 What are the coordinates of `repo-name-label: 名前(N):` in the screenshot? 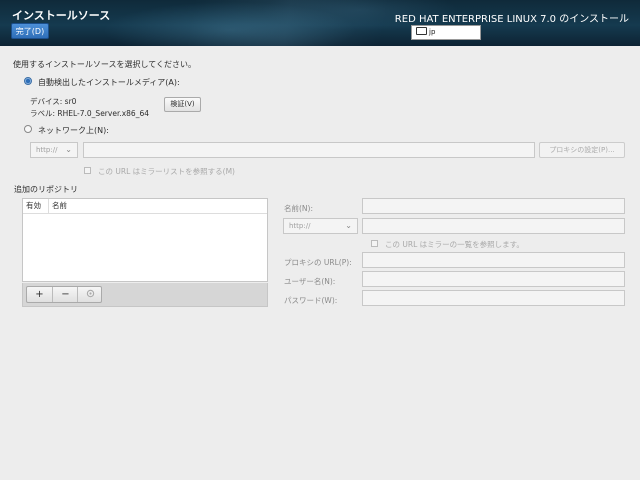 It's located at (298, 208).